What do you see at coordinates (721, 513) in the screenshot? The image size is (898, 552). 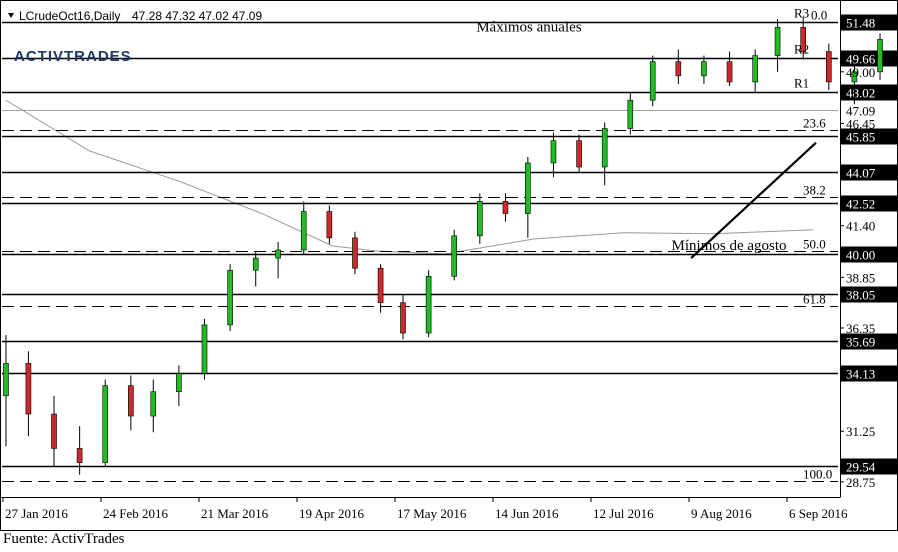 I see `time-label-7: 9 Aug 2016` at bounding box center [721, 513].